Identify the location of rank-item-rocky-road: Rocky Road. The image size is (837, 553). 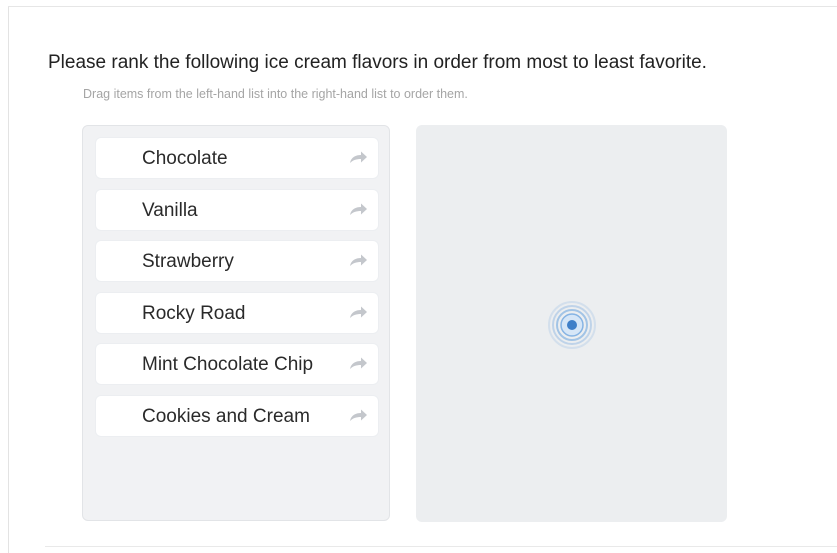
(237, 313).